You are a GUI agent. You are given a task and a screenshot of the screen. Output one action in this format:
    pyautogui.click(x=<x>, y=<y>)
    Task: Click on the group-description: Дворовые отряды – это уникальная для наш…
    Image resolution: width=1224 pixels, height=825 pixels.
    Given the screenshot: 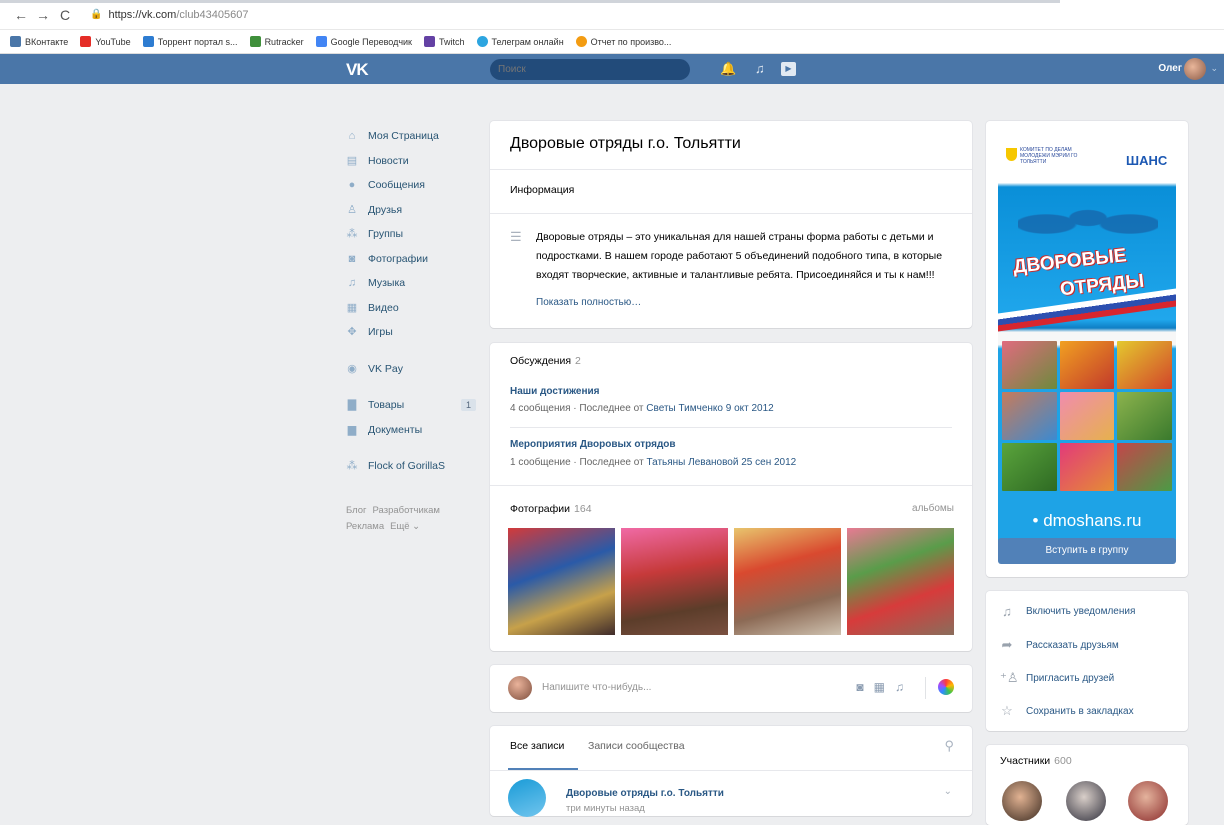 What is the action you would take?
    pyautogui.click(x=739, y=256)
    